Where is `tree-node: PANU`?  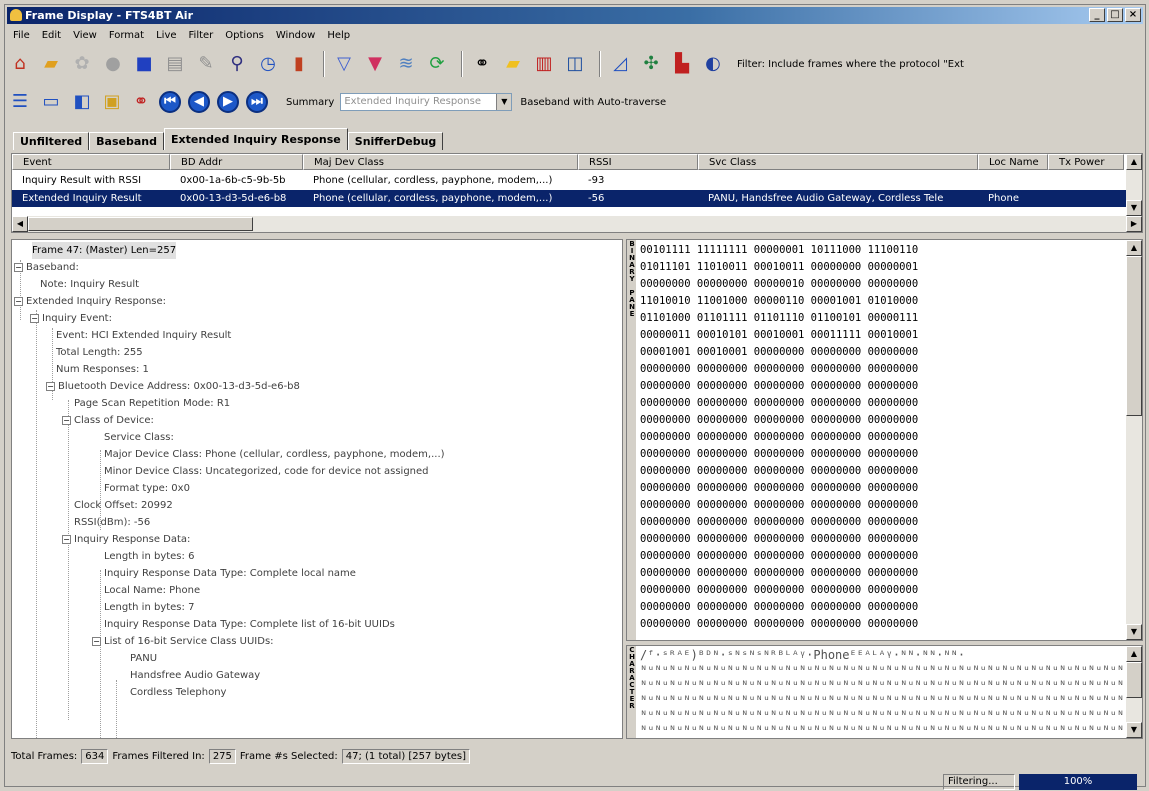
tree-node: PANU is located at coordinates (143, 658).